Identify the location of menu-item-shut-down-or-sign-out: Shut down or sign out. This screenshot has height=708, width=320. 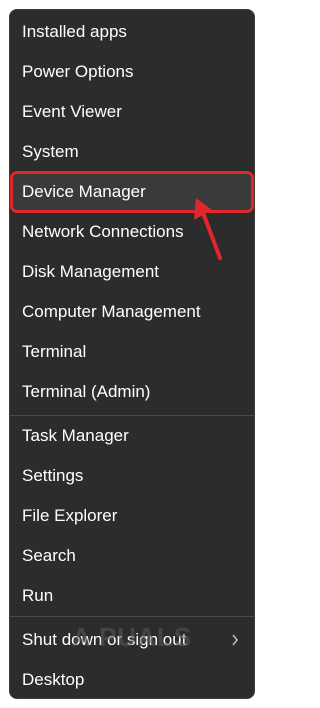
(132, 640).